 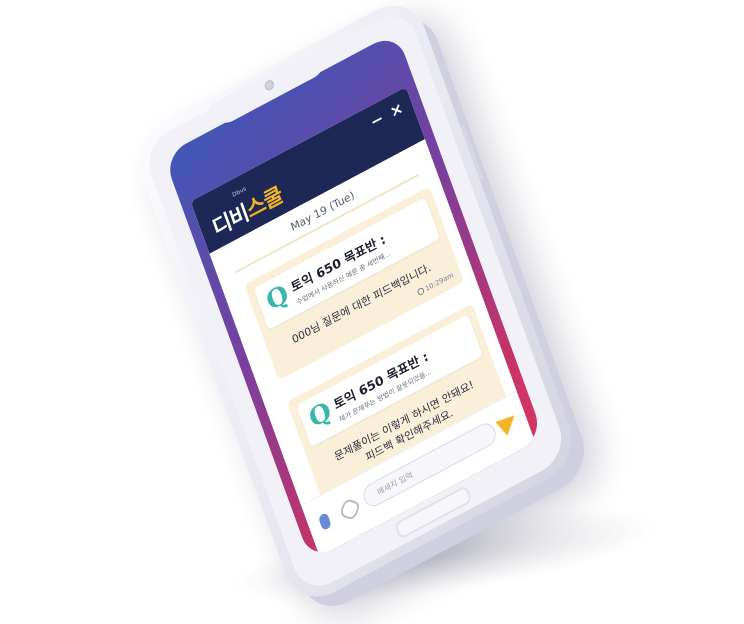 What do you see at coordinates (420, 291) in the screenshot?
I see `clock-icon` at bounding box center [420, 291].